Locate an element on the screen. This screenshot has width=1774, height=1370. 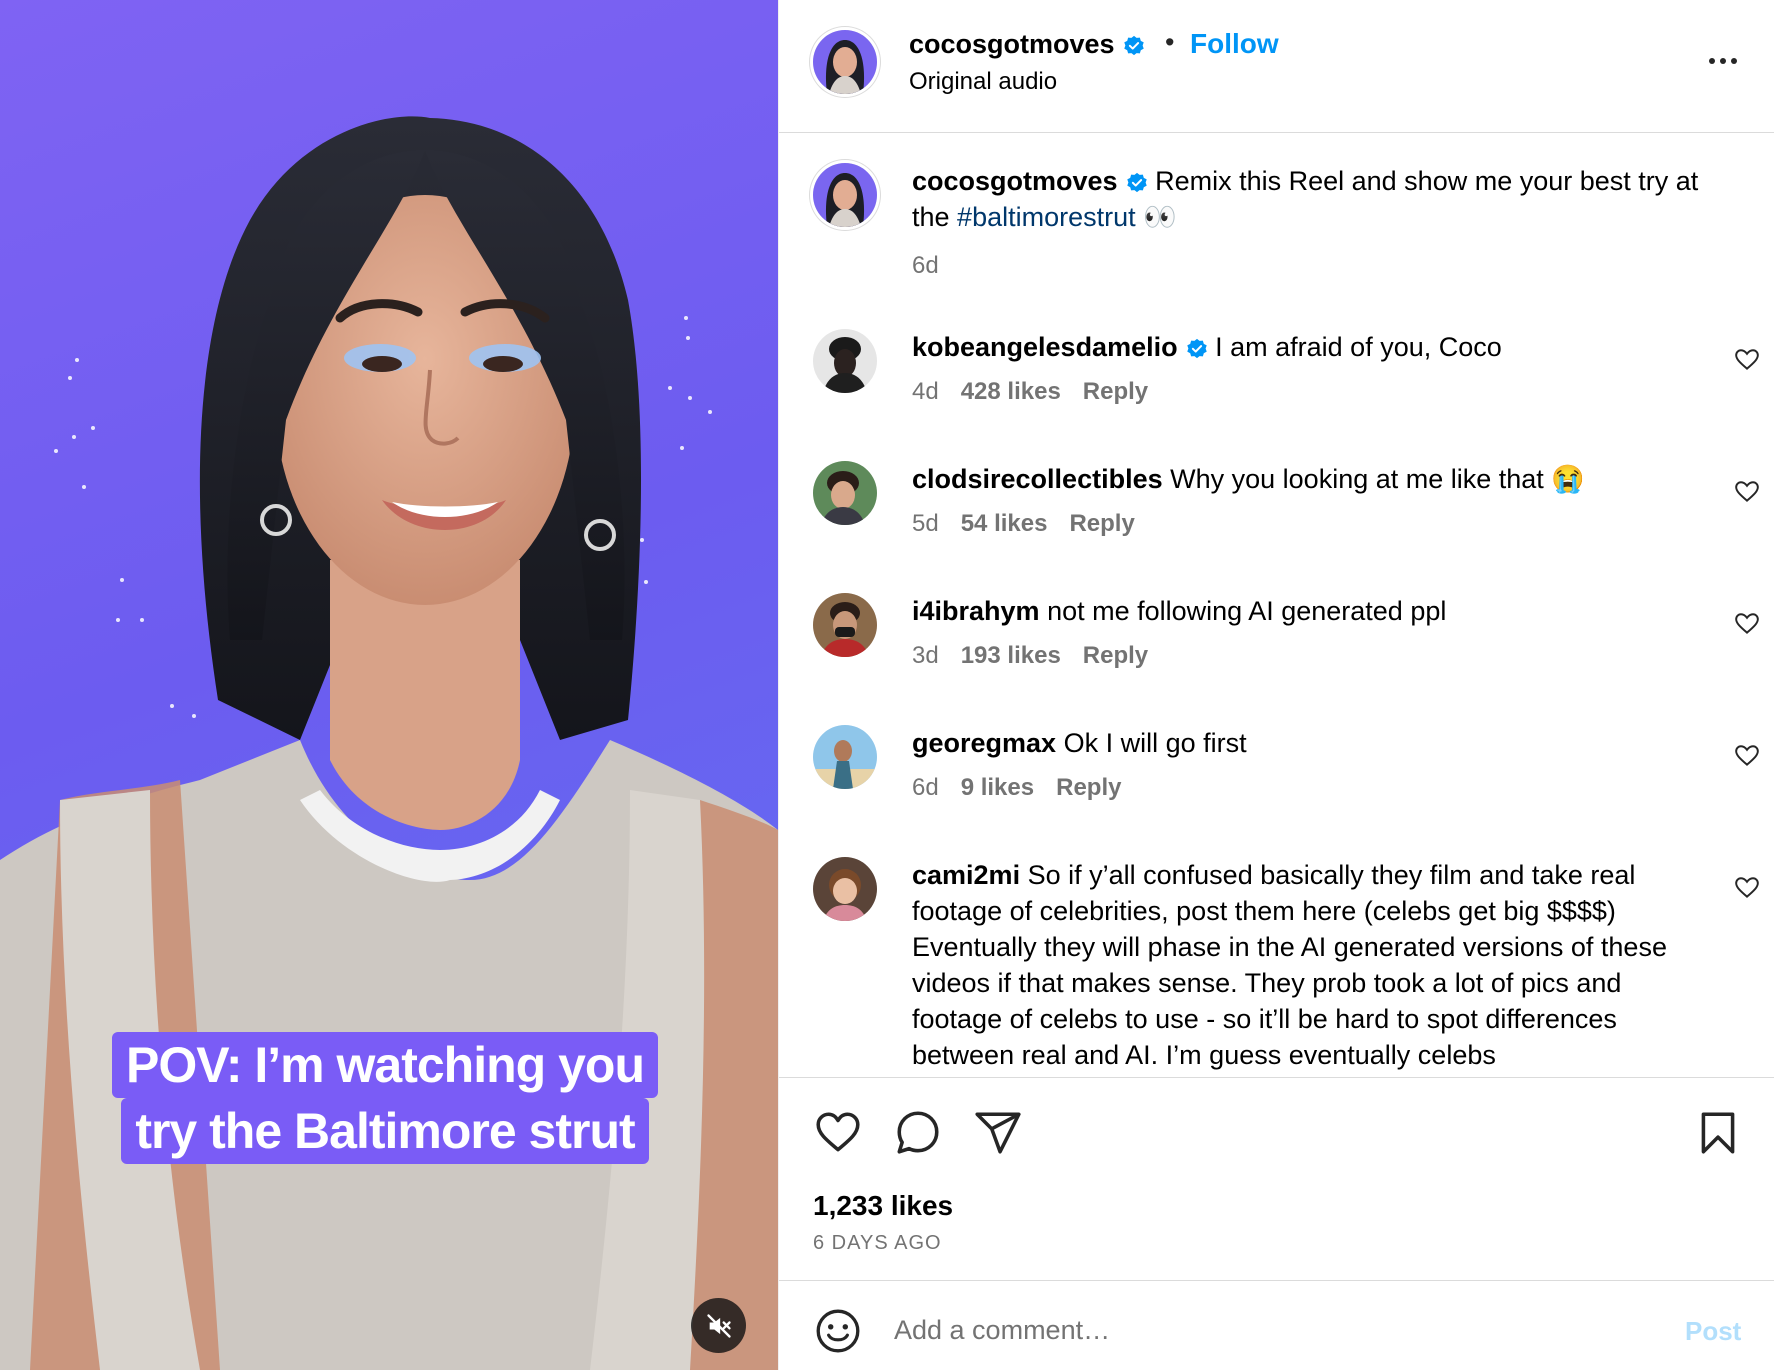
caption-line-2: try the Baltimore strut is located at coordinates (385, 1131).